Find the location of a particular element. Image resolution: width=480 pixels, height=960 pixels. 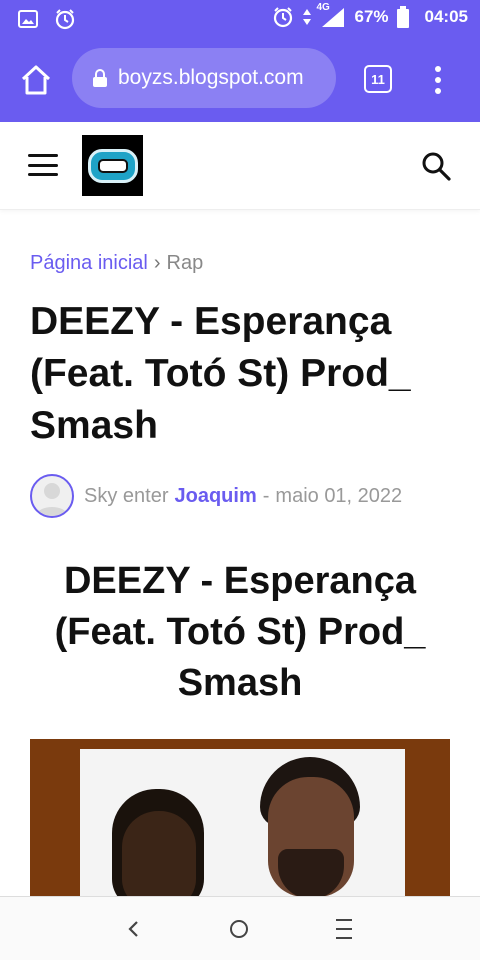

author-link: Joaquim is located at coordinates (215, 496).